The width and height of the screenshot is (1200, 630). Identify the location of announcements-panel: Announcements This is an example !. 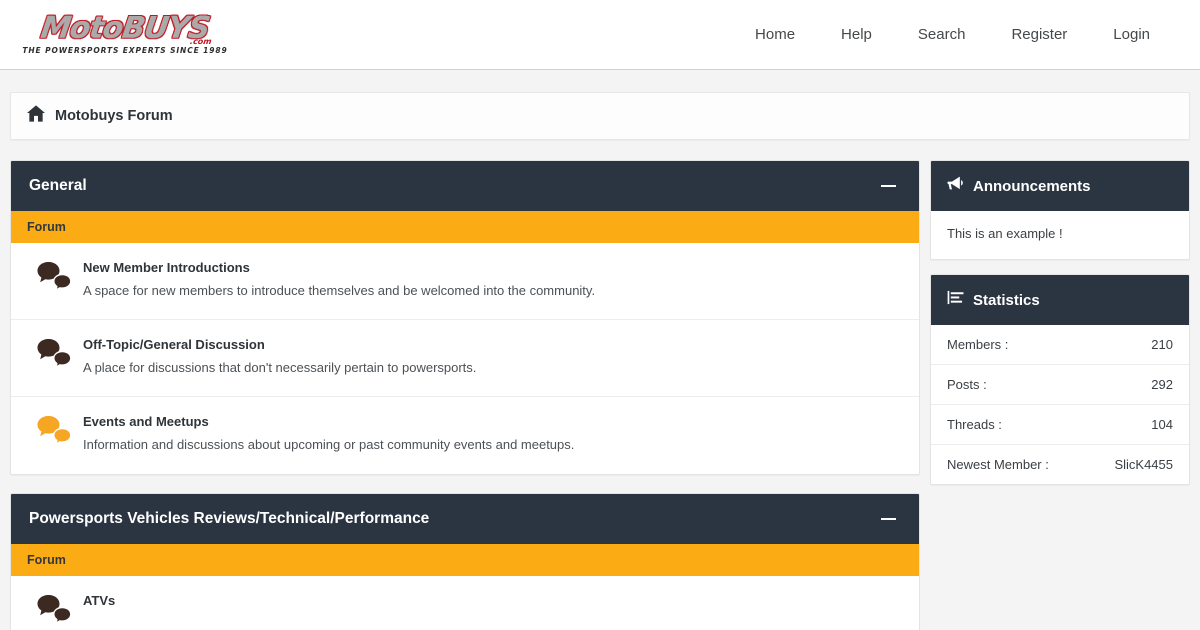
(1060, 210).